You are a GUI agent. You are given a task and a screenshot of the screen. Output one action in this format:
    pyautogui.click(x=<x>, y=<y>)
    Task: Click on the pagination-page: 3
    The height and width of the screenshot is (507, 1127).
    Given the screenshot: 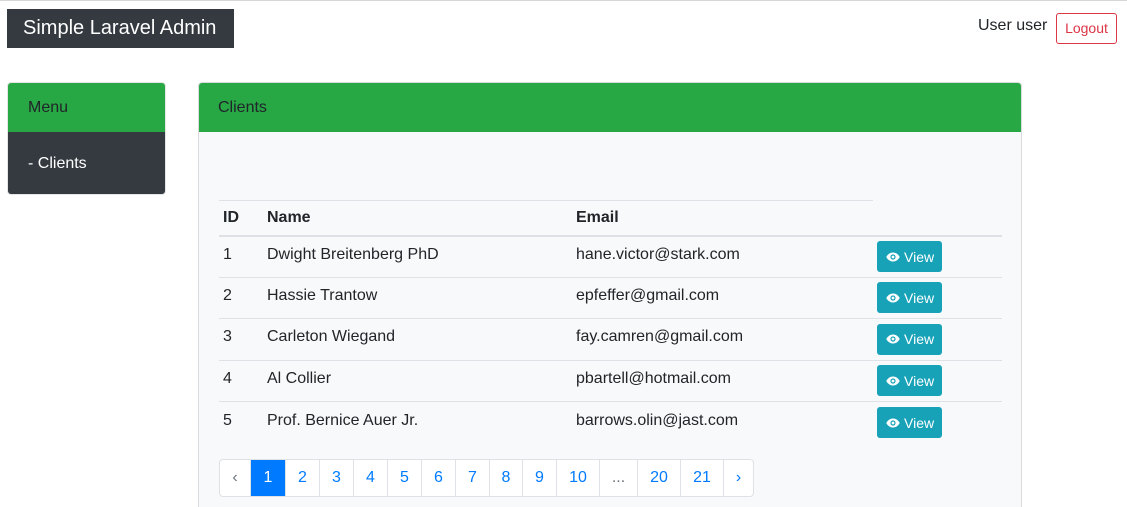 What is the action you would take?
    pyautogui.click(x=336, y=478)
    